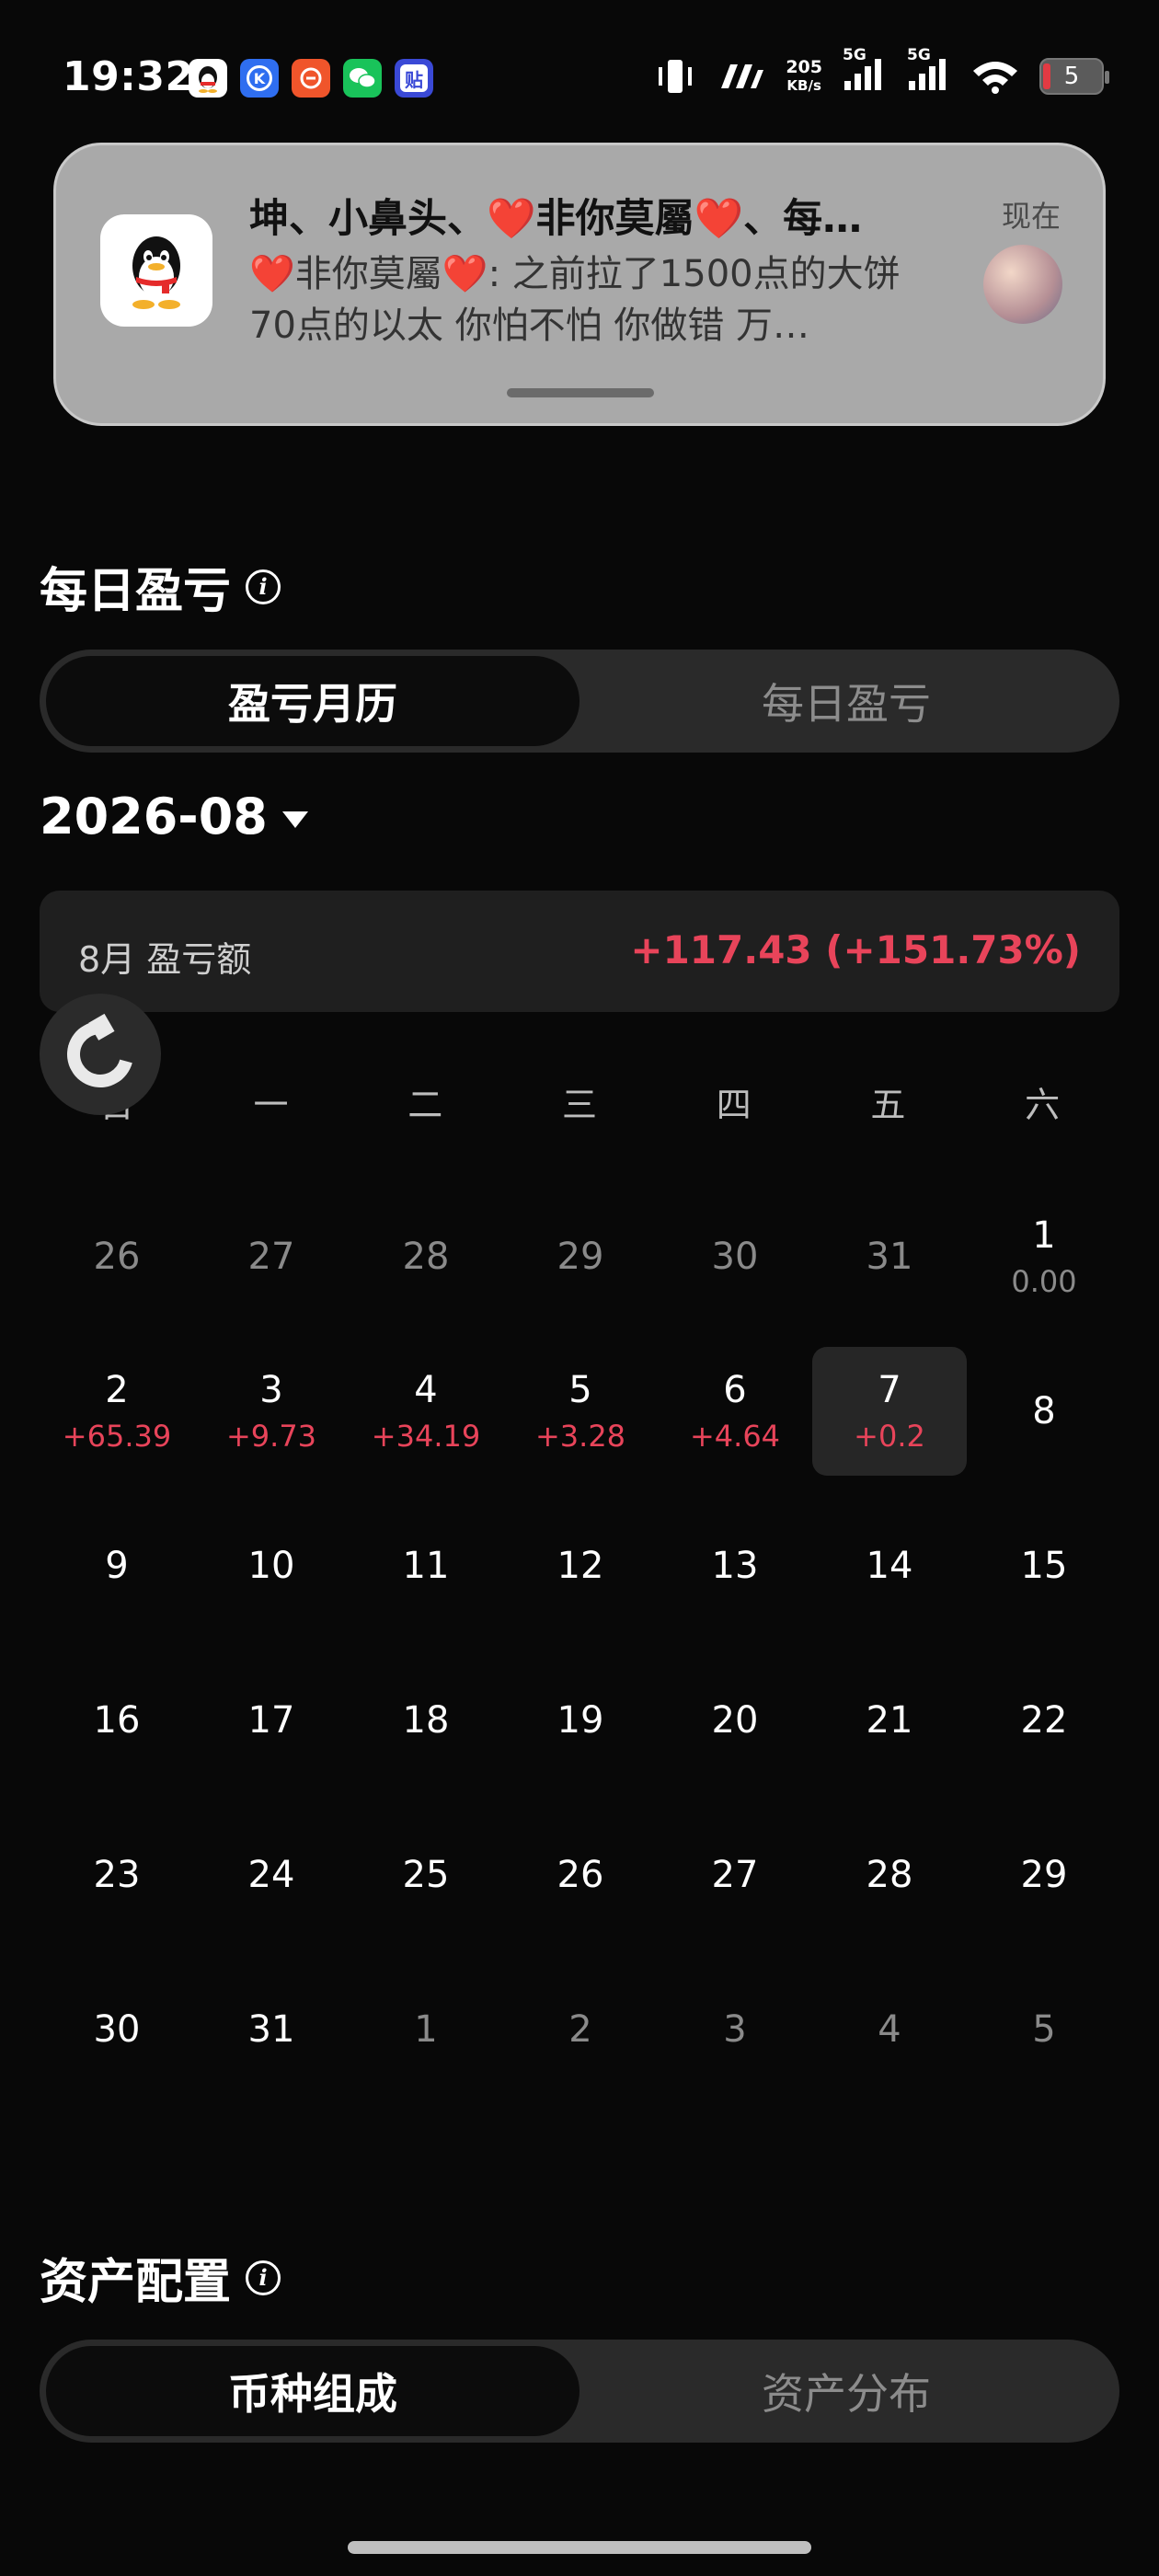 Image resolution: width=1159 pixels, height=2576 pixels. What do you see at coordinates (117, 1875) in the screenshot?
I see `calendar-day: 23` at bounding box center [117, 1875].